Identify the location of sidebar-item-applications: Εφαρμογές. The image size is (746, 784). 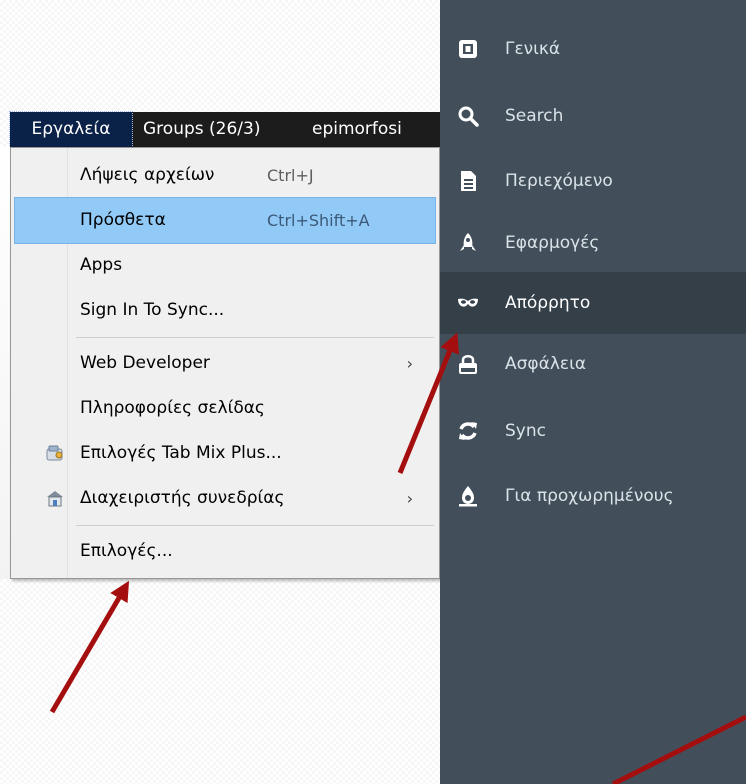
(593, 243).